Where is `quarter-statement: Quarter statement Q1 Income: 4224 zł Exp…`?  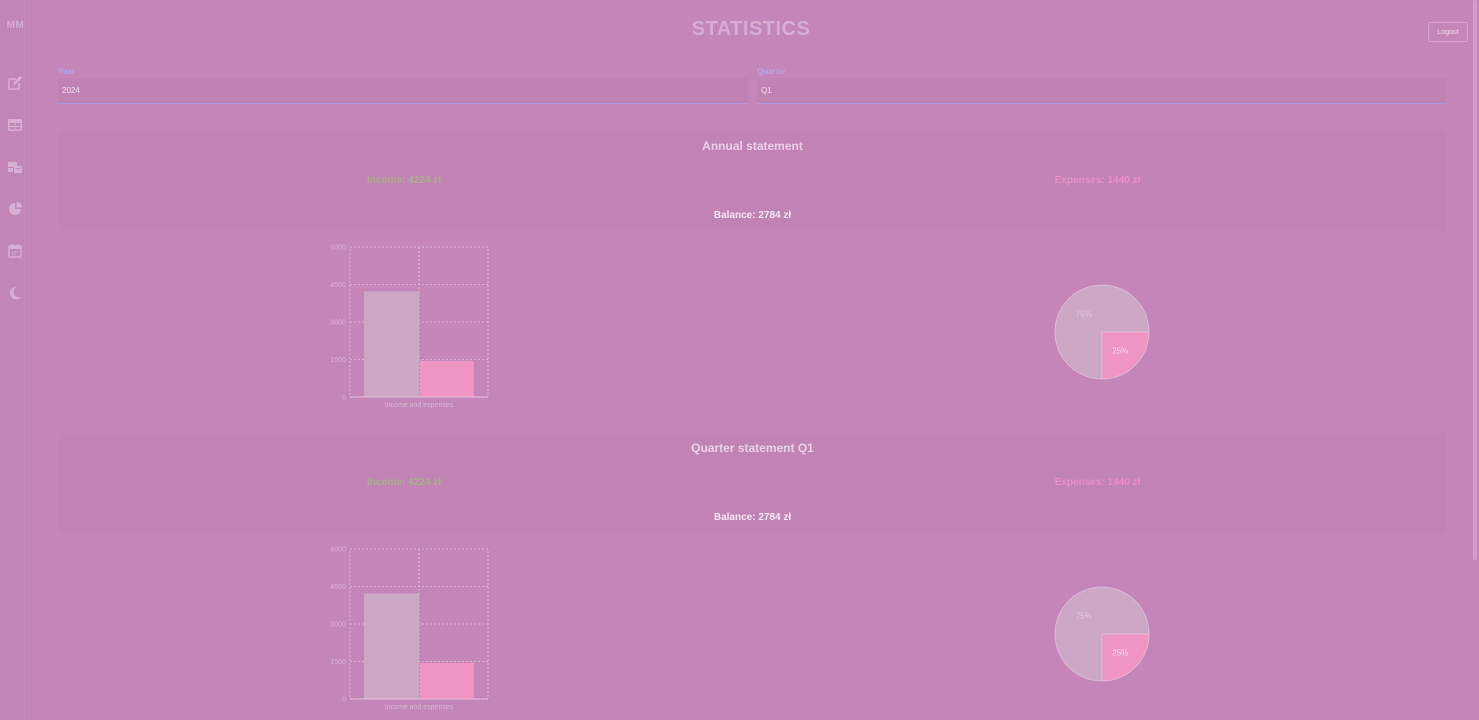 quarter-statement: Quarter statement Q1 Income: 4224 zł Exp… is located at coordinates (752, 483).